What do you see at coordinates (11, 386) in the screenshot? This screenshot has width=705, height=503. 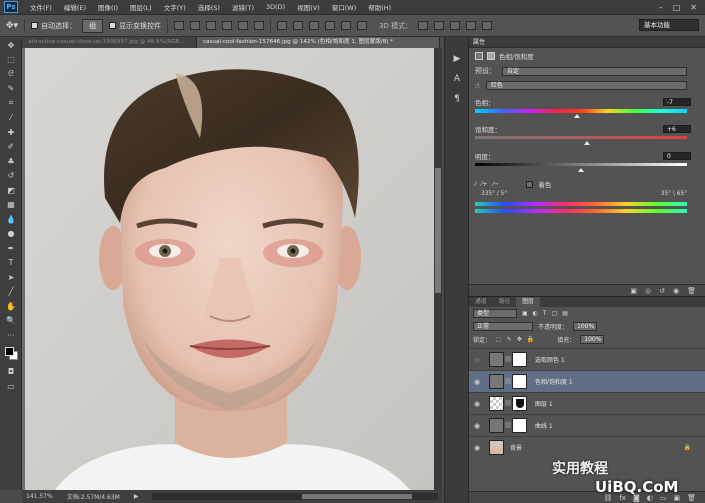 I see `screen-mode-icon: ▭` at bounding box center [11, 386].